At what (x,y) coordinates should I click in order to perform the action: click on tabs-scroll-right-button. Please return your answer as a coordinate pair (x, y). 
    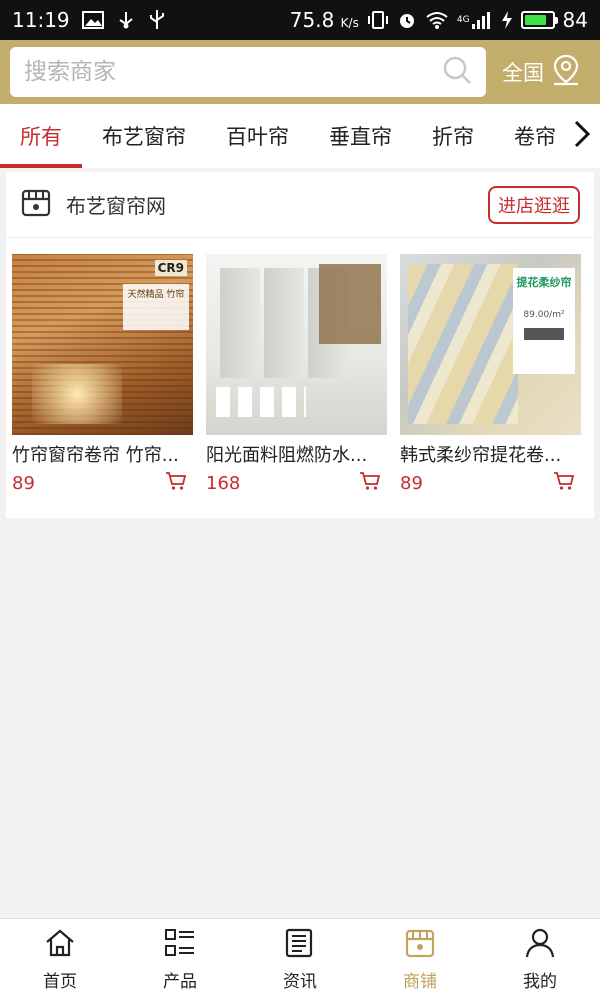
    Looking at the image, I should click on (582, 136).